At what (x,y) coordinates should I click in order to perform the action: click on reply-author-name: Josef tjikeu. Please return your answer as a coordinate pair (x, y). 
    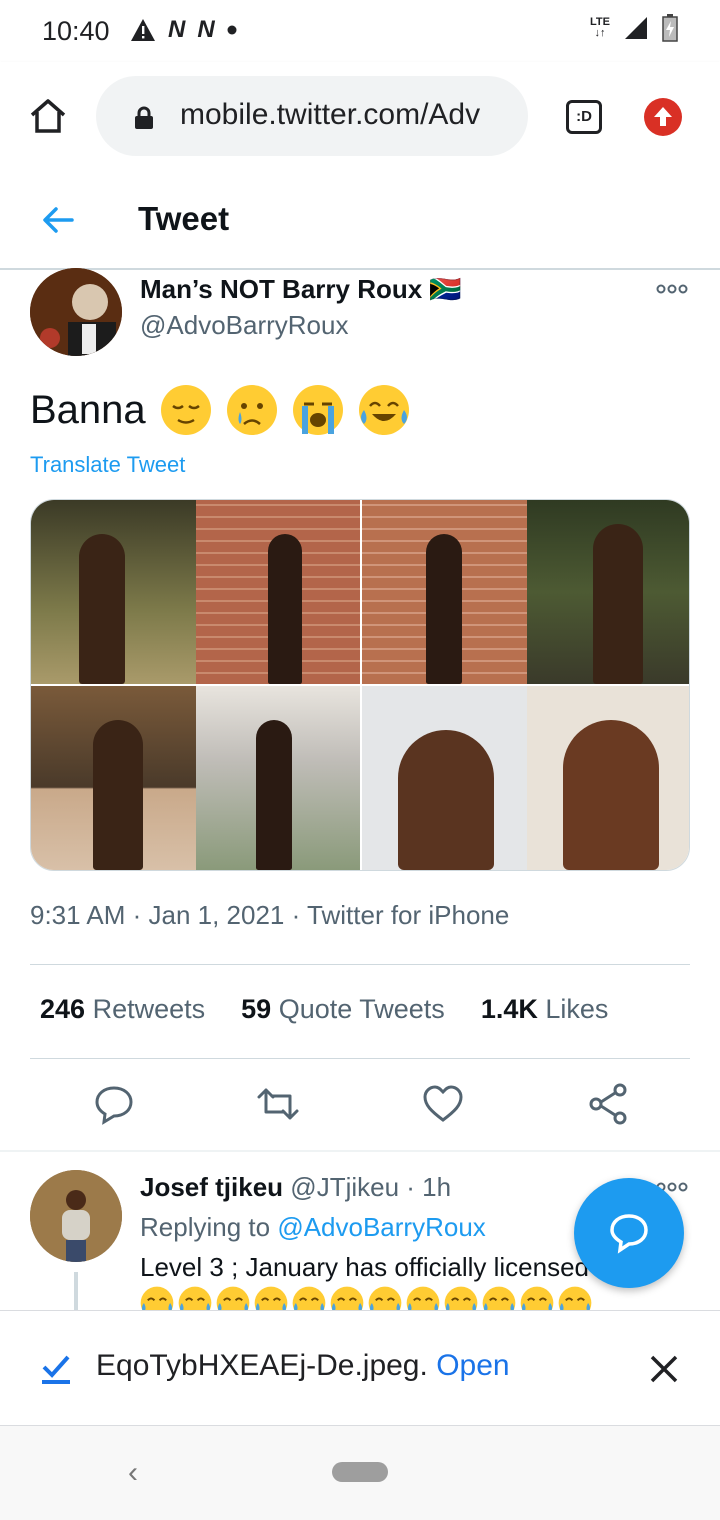
    Looking at the image, I should click on (212, 1187).